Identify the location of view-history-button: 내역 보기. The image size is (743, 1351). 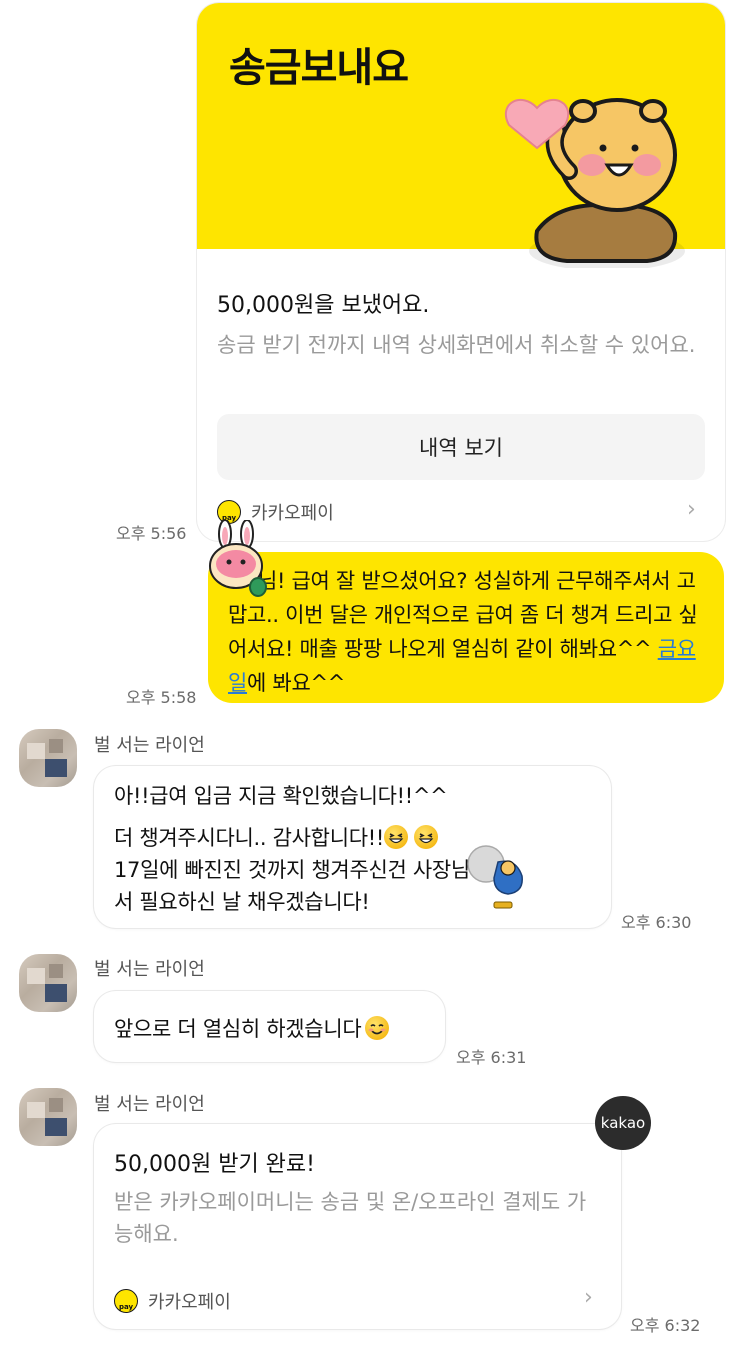
(461, 447).